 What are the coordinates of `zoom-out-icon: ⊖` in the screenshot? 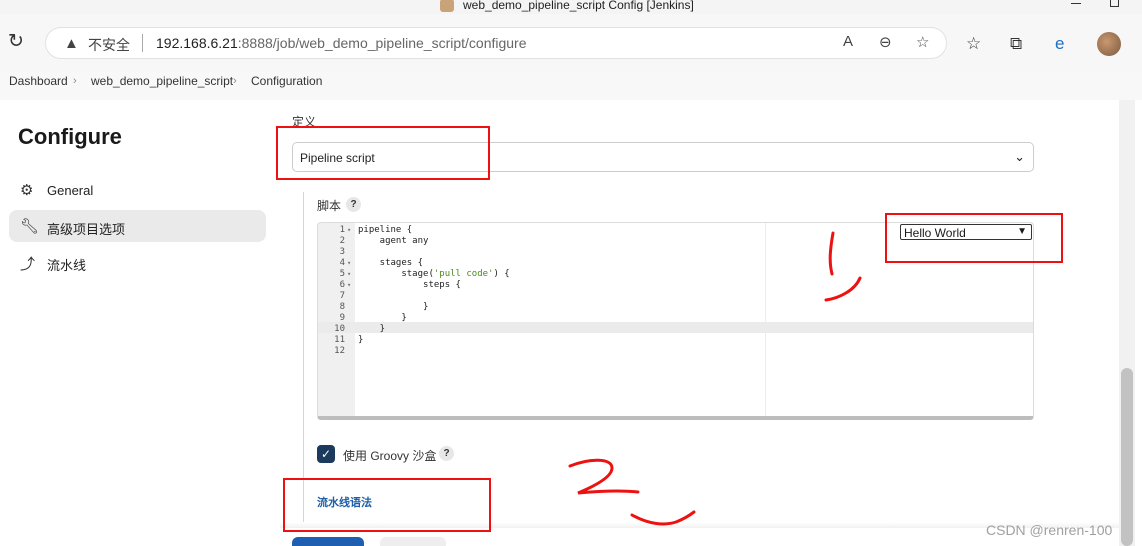 It's located at (885, 42).